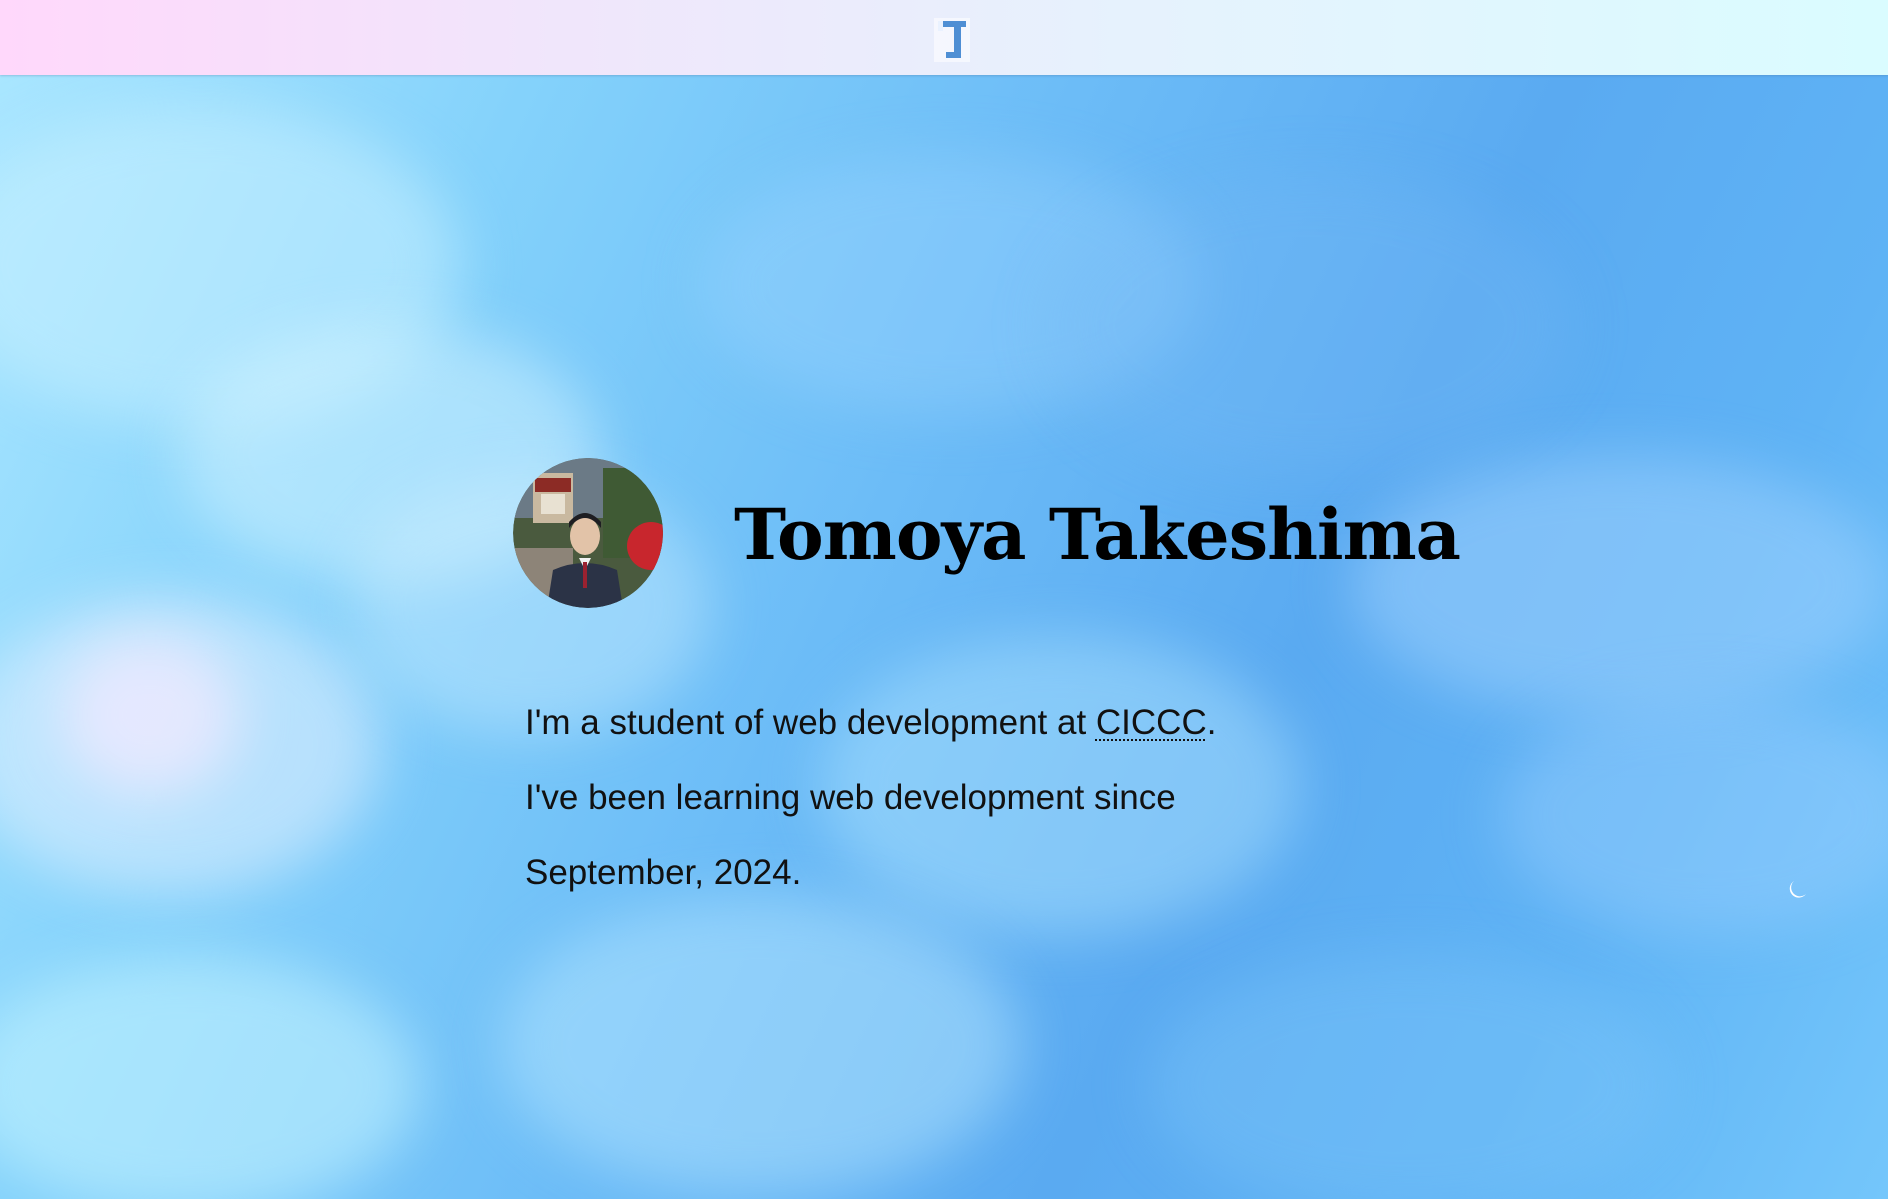 The image size is (1888, 1199). Describe the element at coordinates (1797, 890) in the screenshot. I see `moon-icon` at that location.